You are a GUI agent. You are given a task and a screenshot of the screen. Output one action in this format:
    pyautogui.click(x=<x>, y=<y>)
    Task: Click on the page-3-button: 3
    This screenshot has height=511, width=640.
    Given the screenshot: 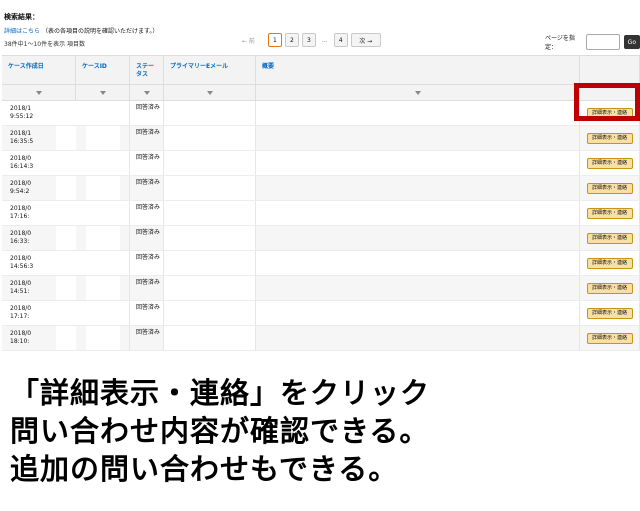 What is the action you would take?
    pyautogui.click(x=308, y=40)
    